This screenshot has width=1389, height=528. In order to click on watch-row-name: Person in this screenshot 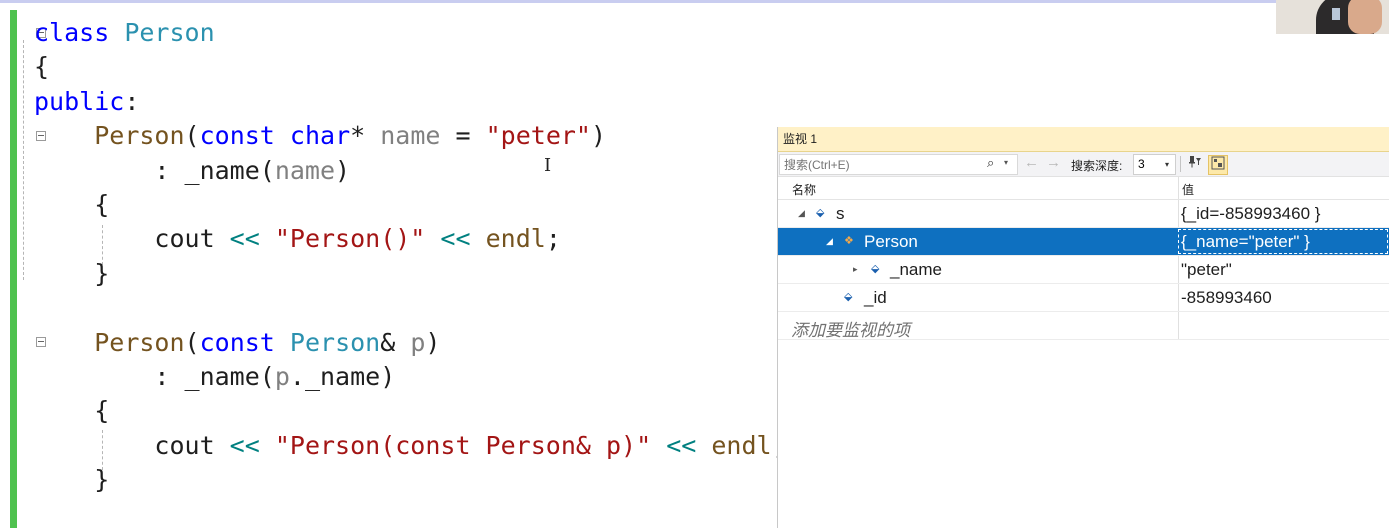, I will do `click(891, 241)`.